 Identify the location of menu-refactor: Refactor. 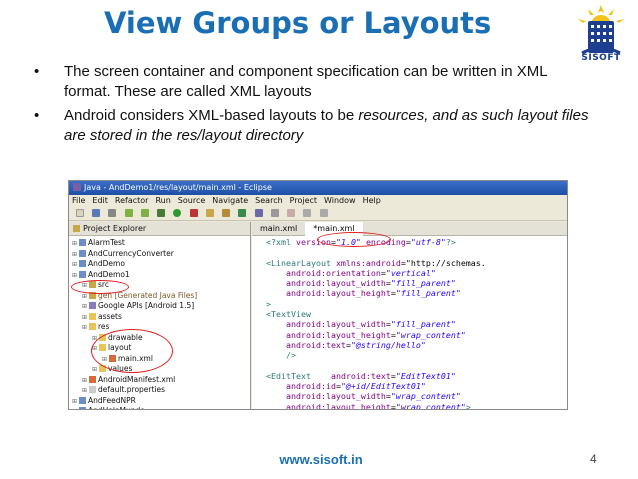
(132, 200).